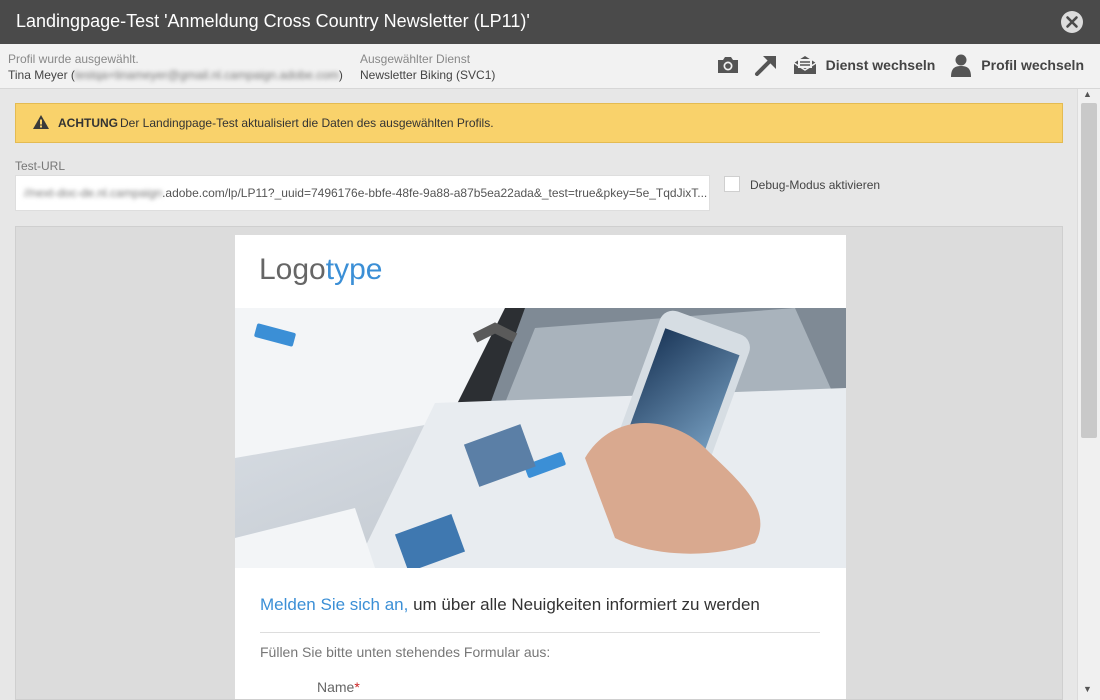  Describe the element at coordinates (38, 75) in the screenshot. I see `profile-name: Tina Meyer` at that location.